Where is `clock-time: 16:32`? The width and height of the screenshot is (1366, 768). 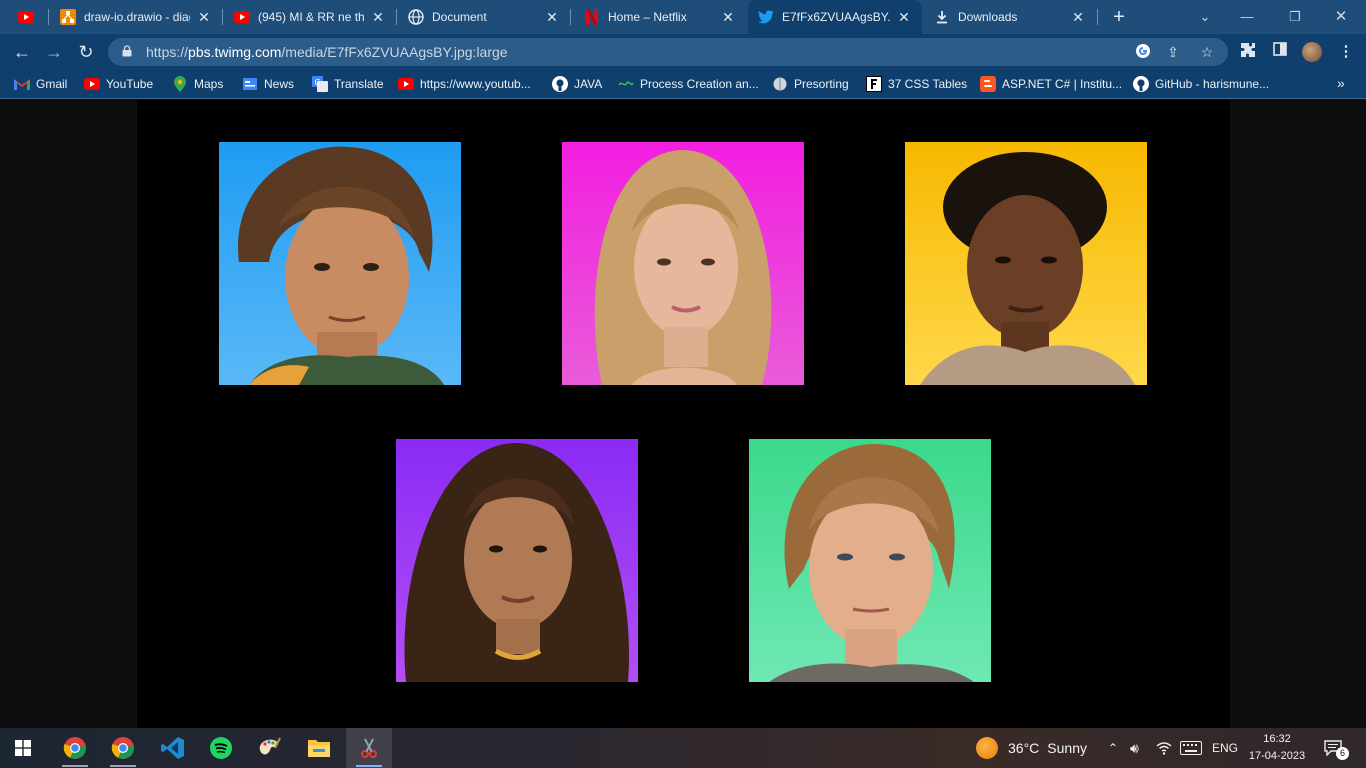
clock-time: 16:32 is located at coordinates (1277, 739).